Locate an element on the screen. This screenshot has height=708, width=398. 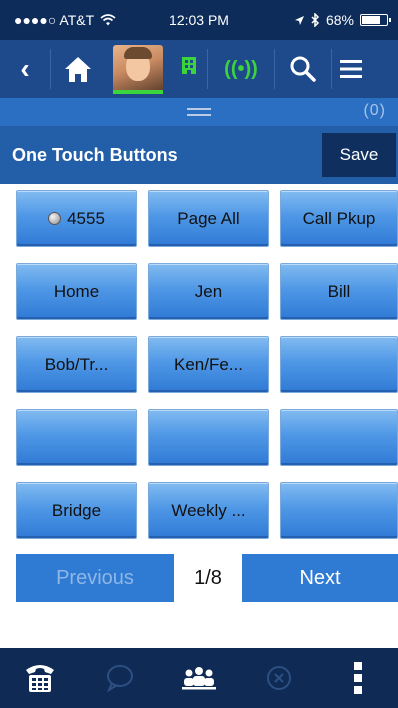
dialpad-glyph is located at coordinates (39, 678).